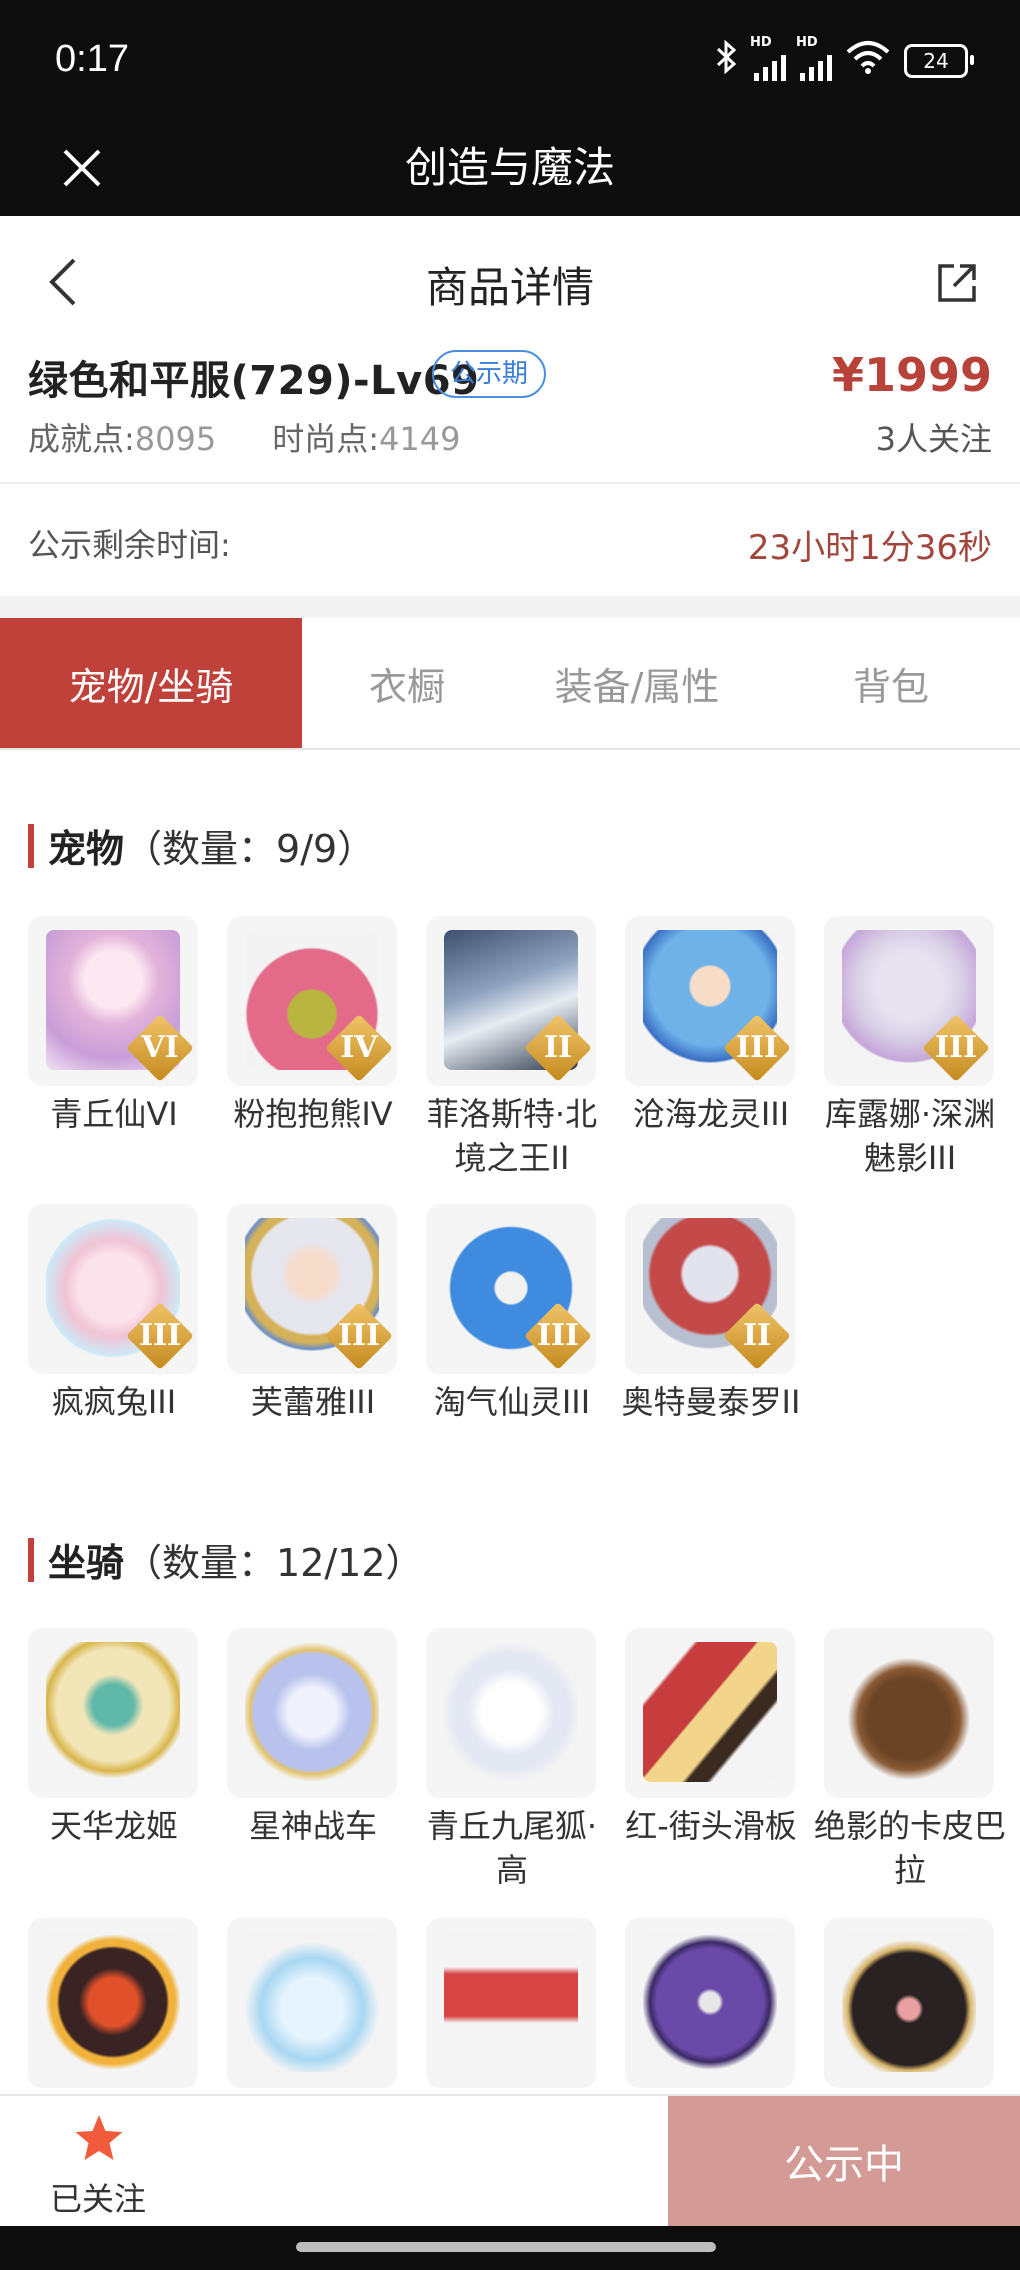 Image resolution: width=1020 pixels, height=2270 pixels. What do you see at coordinates (727, 60) in the screenshot?
I see `bluetooth-icon` at bounding box center [727, 60].